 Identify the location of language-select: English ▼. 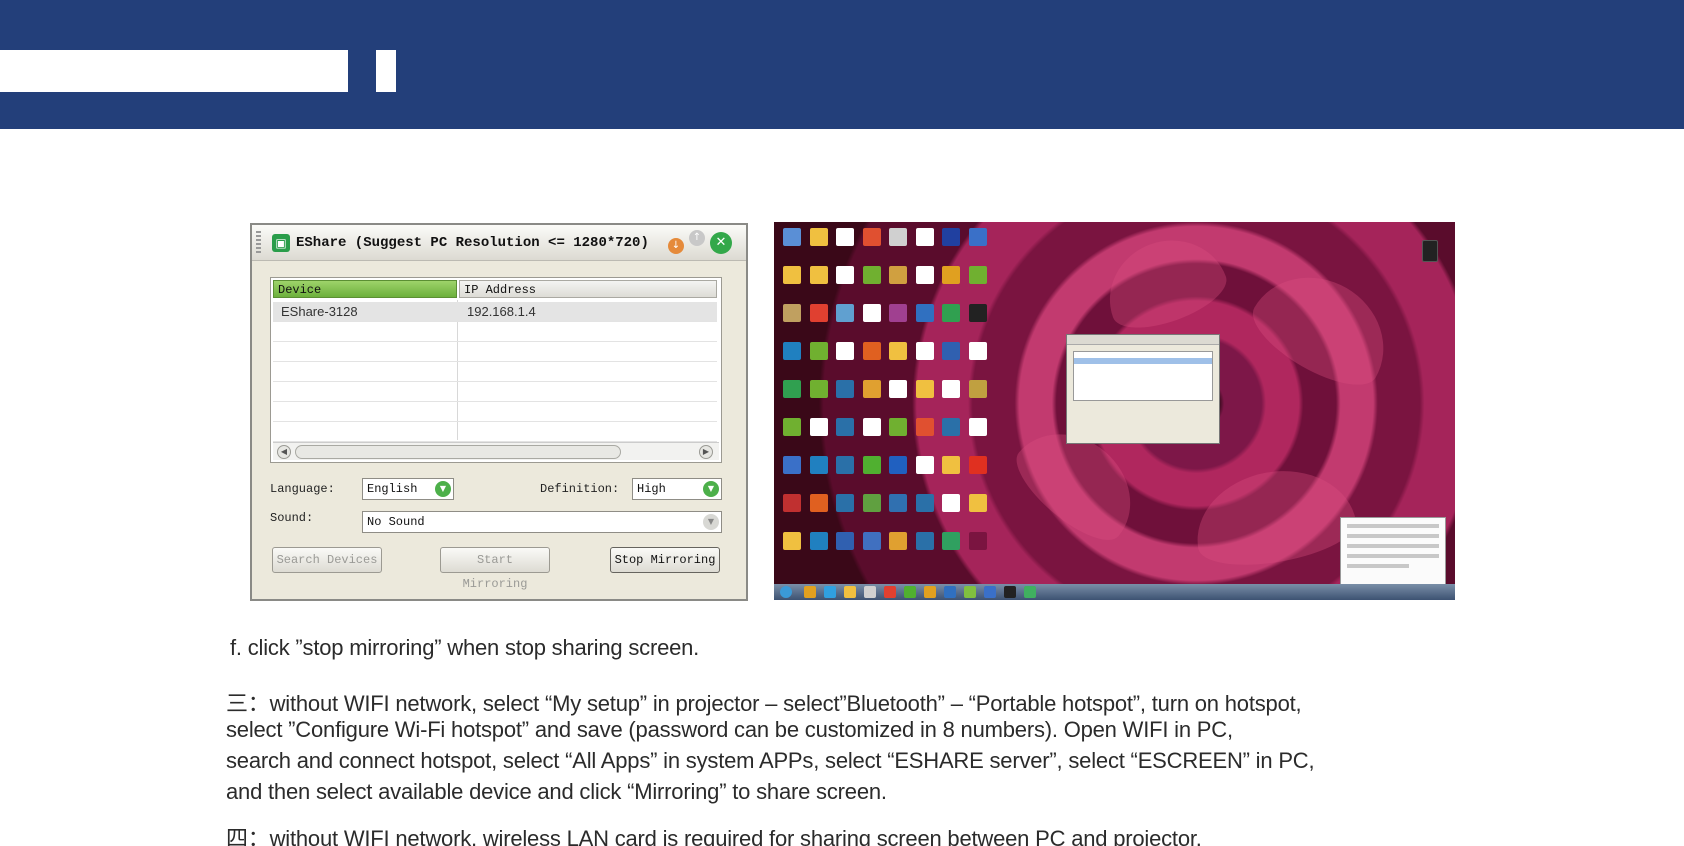
(408, 489).